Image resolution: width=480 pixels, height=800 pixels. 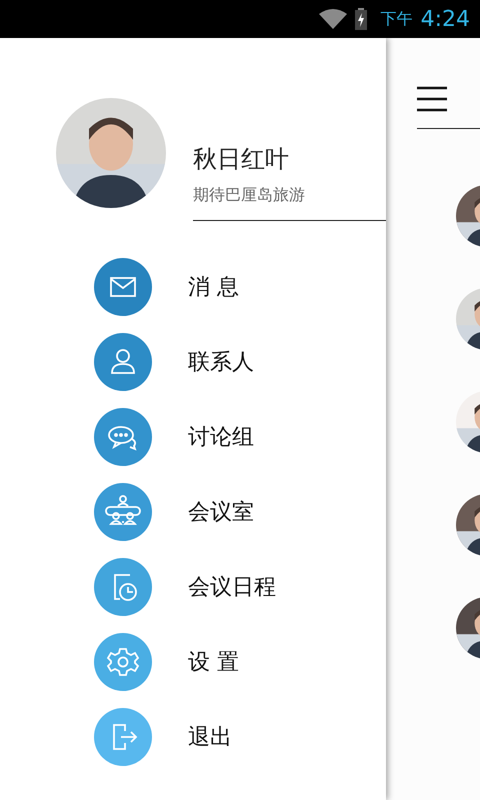 I want to click on battery-icon, so click(x=360, y=19).